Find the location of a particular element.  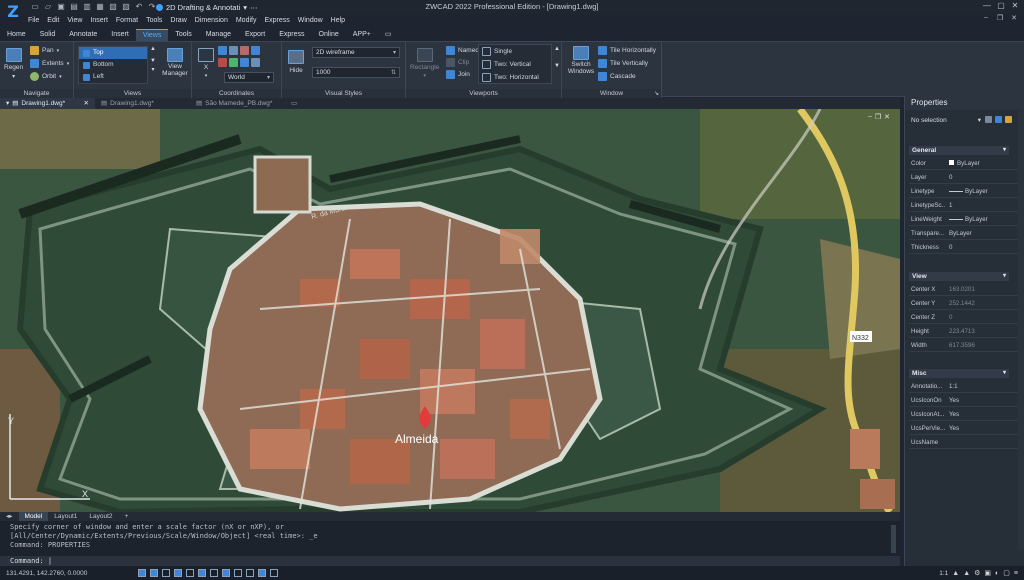

property-row: UcsIconOn Yes is located at coordinates (964, 400).